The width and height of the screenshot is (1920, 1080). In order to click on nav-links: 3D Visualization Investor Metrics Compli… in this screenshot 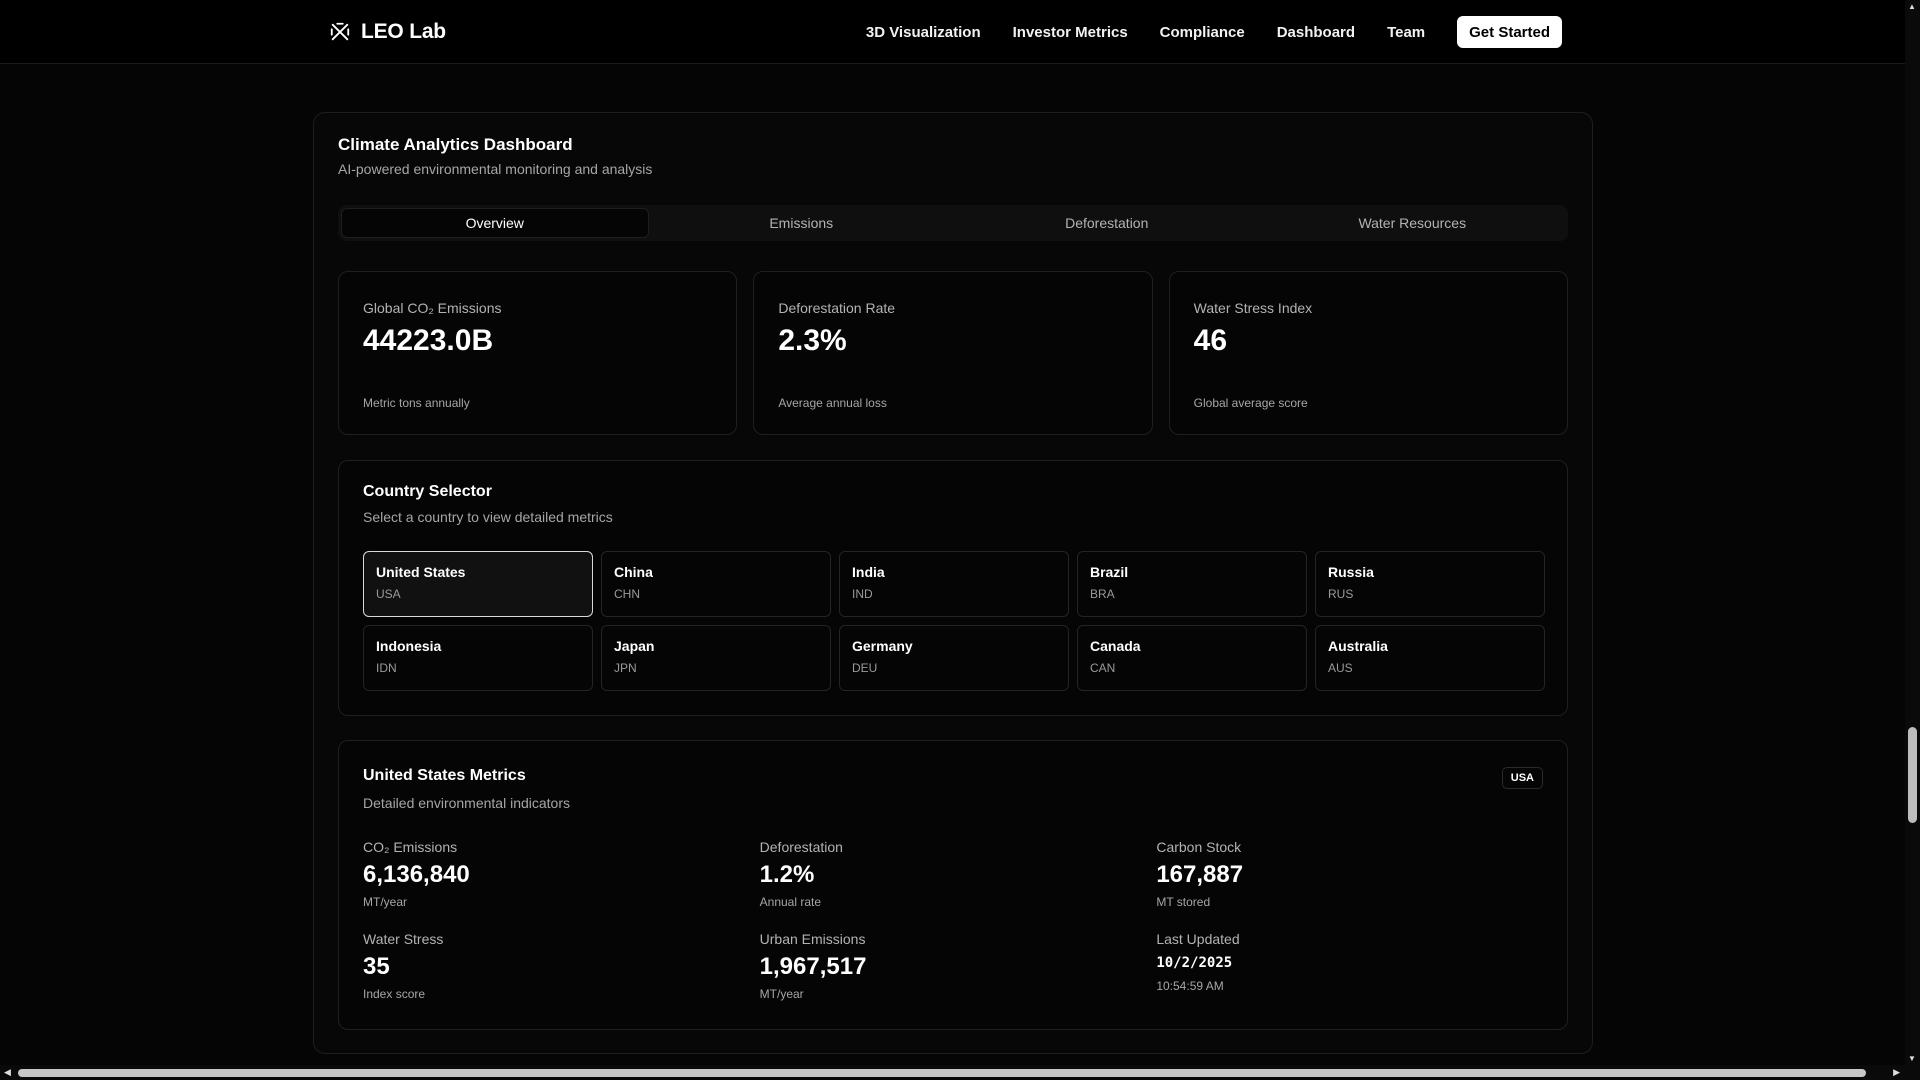, I will do `click(1214, 32)`.